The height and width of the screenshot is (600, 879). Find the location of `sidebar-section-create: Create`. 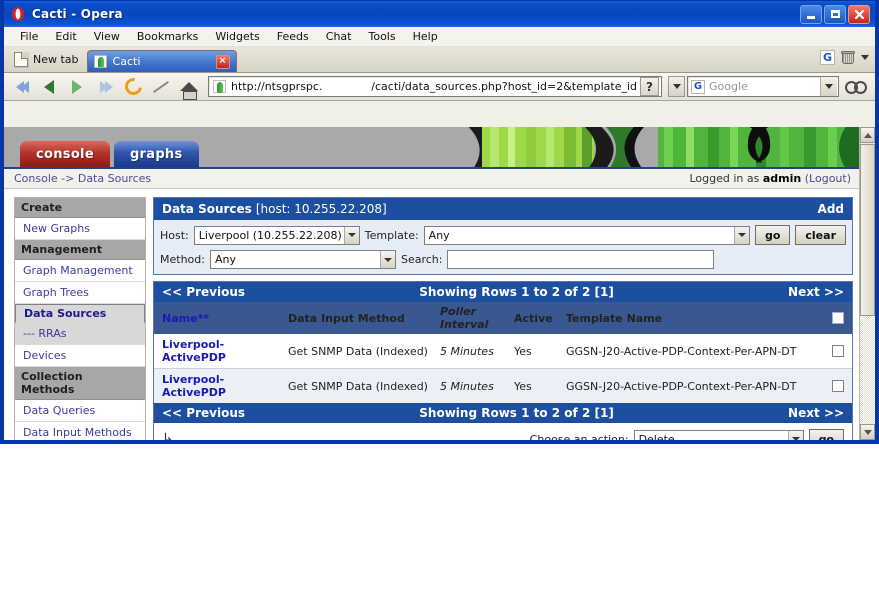

sidebar-section-create: Create is located at coordinates (80, 208).